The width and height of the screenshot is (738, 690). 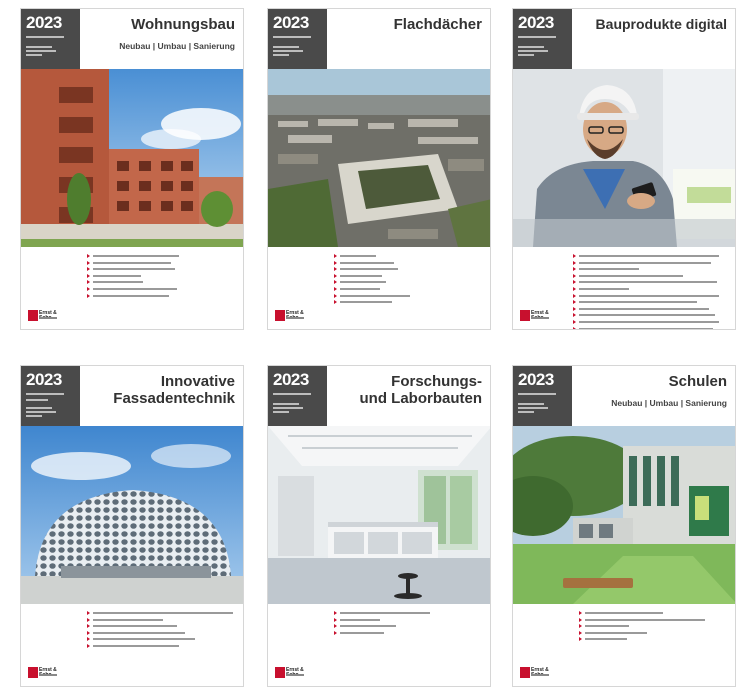 What do you see at coordinates (183, 24) in the screenshot?
I see `cover-title: Wohnungsbau` at bounding box center [183, 24].